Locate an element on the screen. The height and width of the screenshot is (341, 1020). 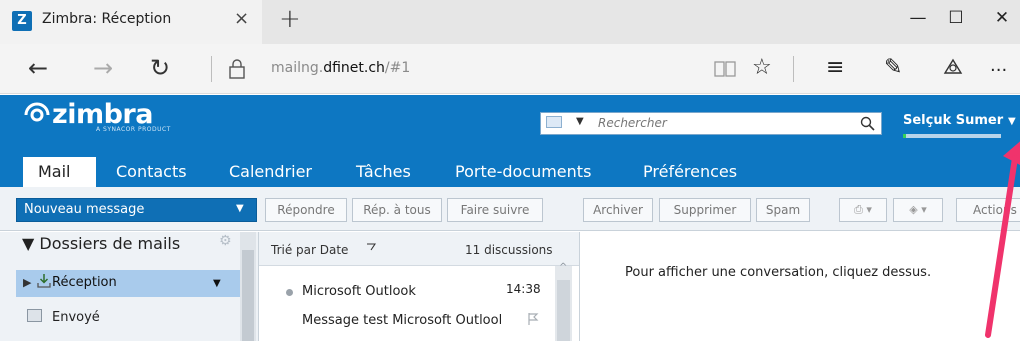
reply-button: Répondre is located at coordinates (306, 210).